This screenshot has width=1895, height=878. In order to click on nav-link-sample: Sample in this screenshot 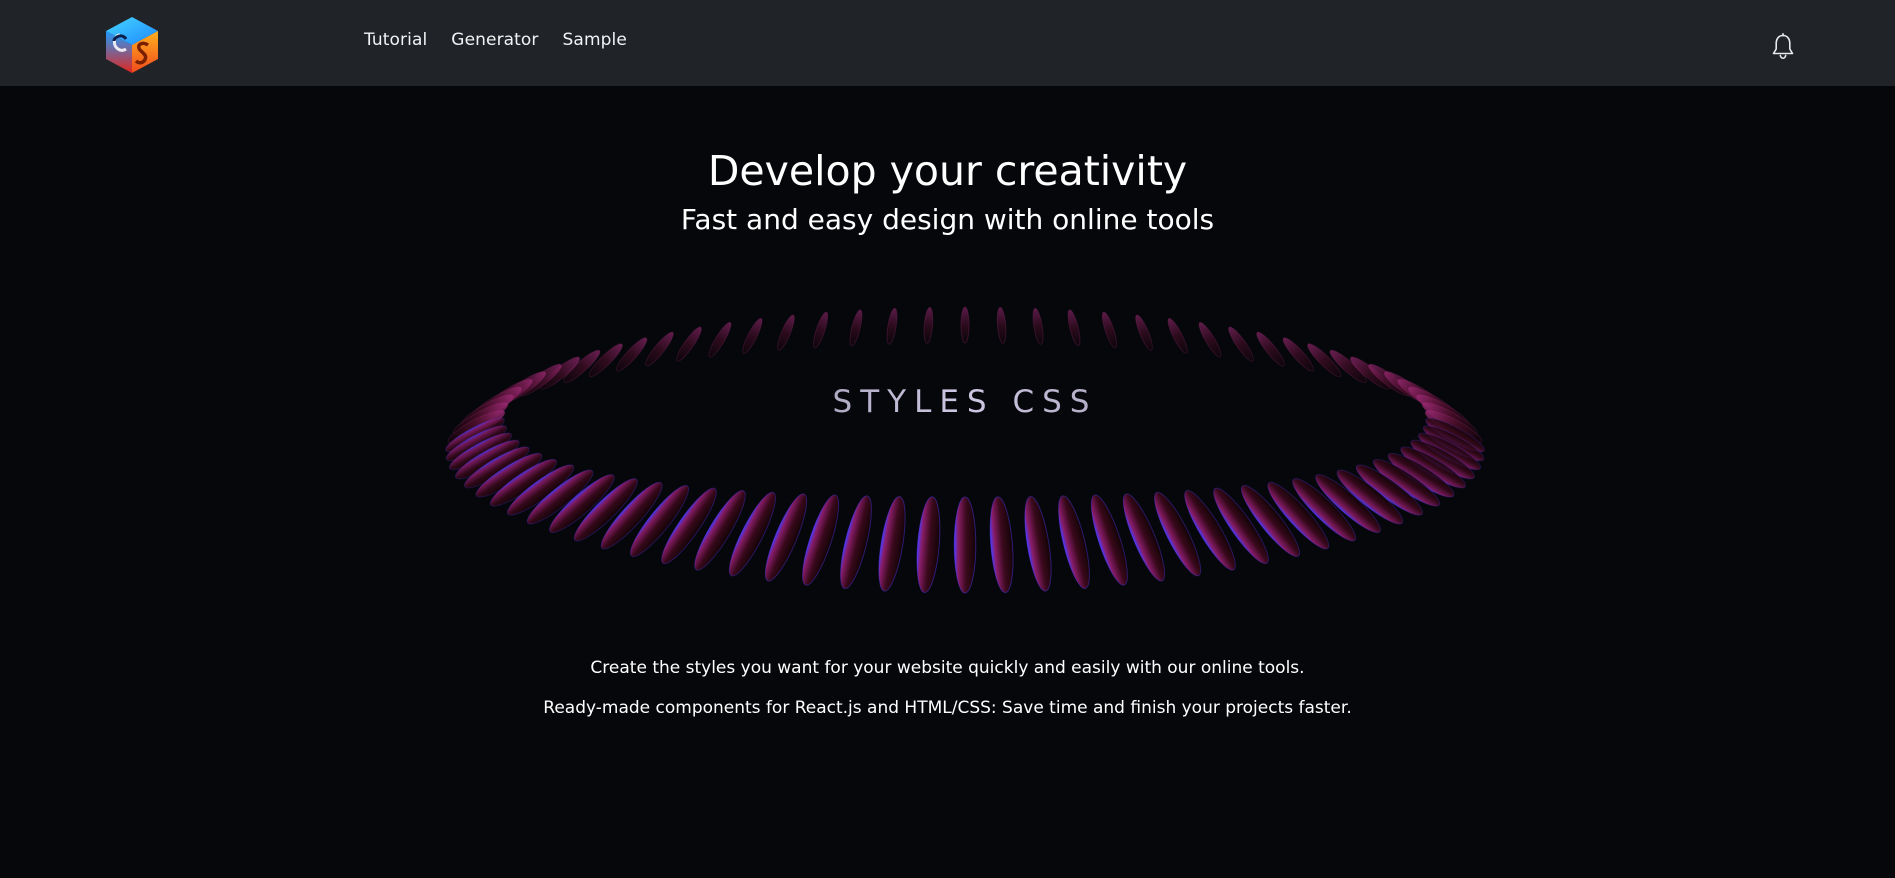, I will do `click(595, 40)`.